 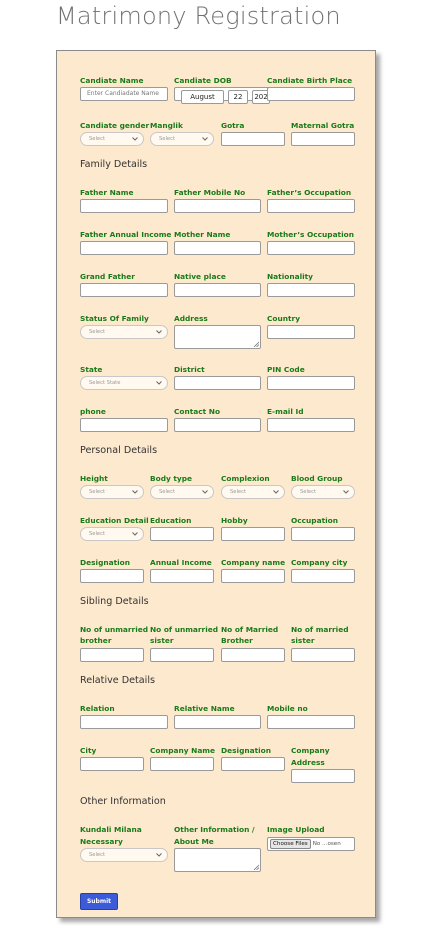 What do you see at coordinates (310, 750) in the screenshot?
I see `company-address-label-1: Company` at bounding box center [310, 750].